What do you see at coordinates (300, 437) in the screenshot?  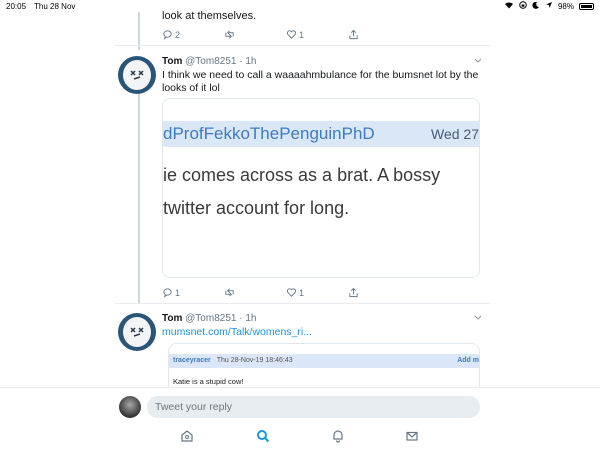 I see `tab-bar` at bounding box center [300, 437].